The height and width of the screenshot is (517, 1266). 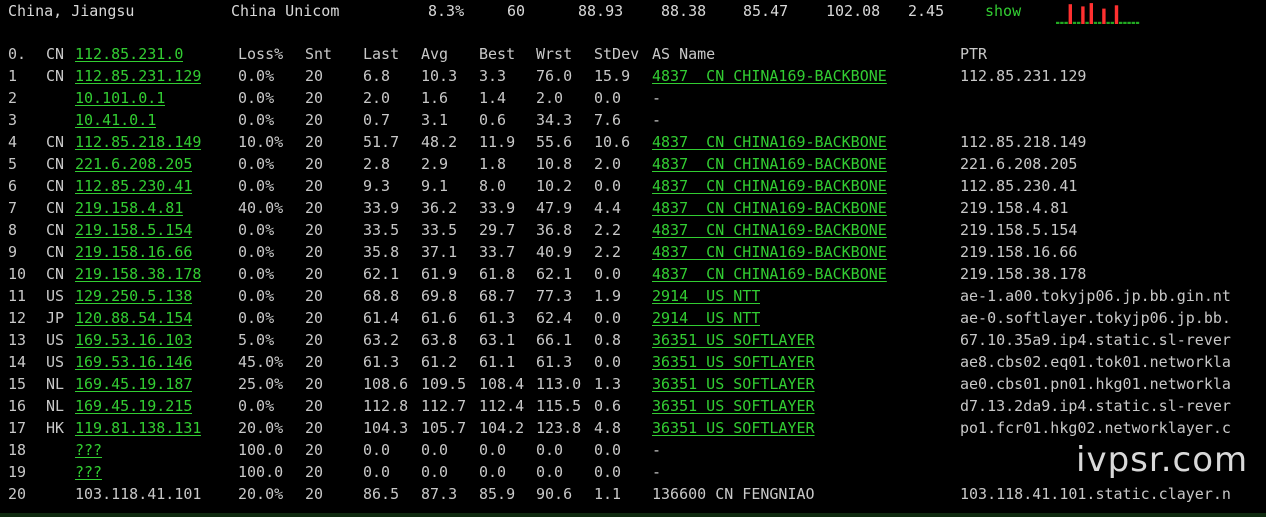 I want to click on cell-host: 219.158.4.81, so click(x=129, y=208).